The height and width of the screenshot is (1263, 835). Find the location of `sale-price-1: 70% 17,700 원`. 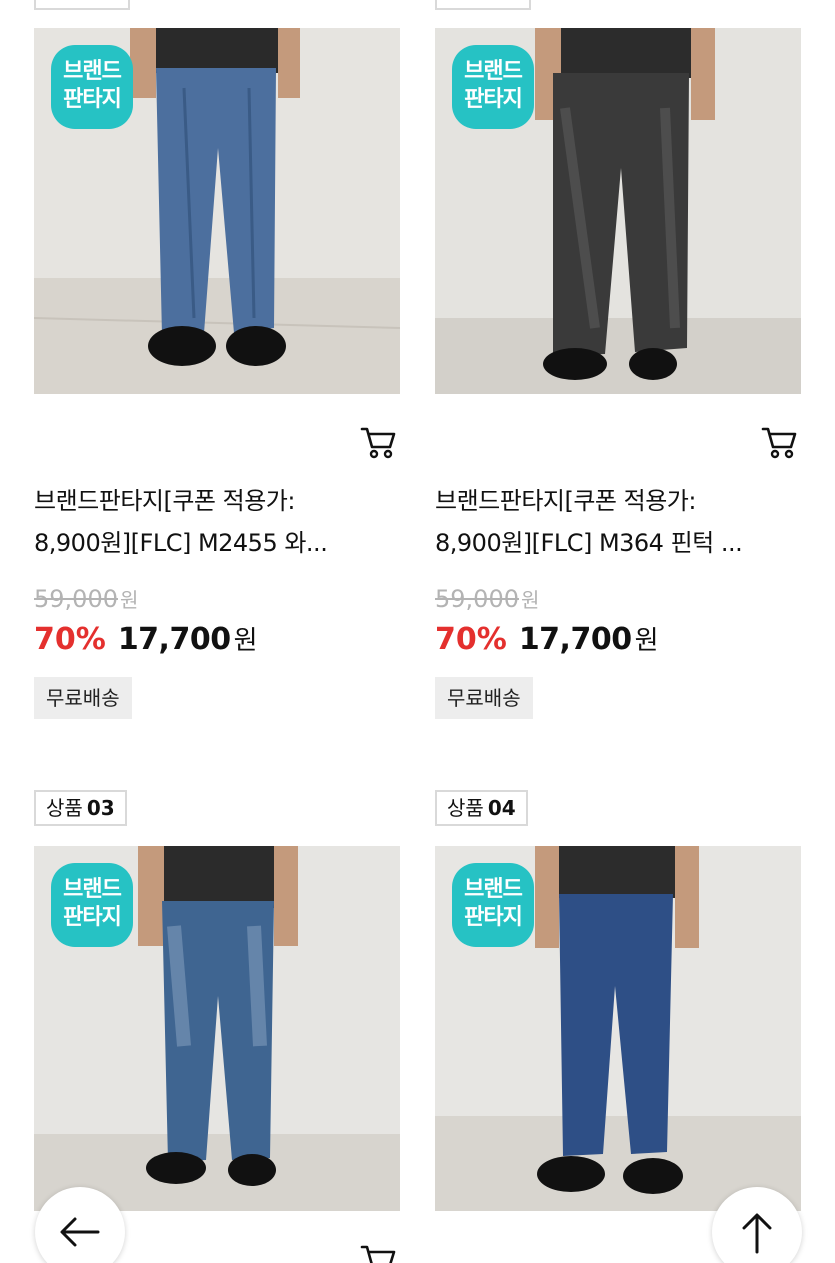

sale-price-1: 70% 17,700 원 is located at coordinates (146, 638).